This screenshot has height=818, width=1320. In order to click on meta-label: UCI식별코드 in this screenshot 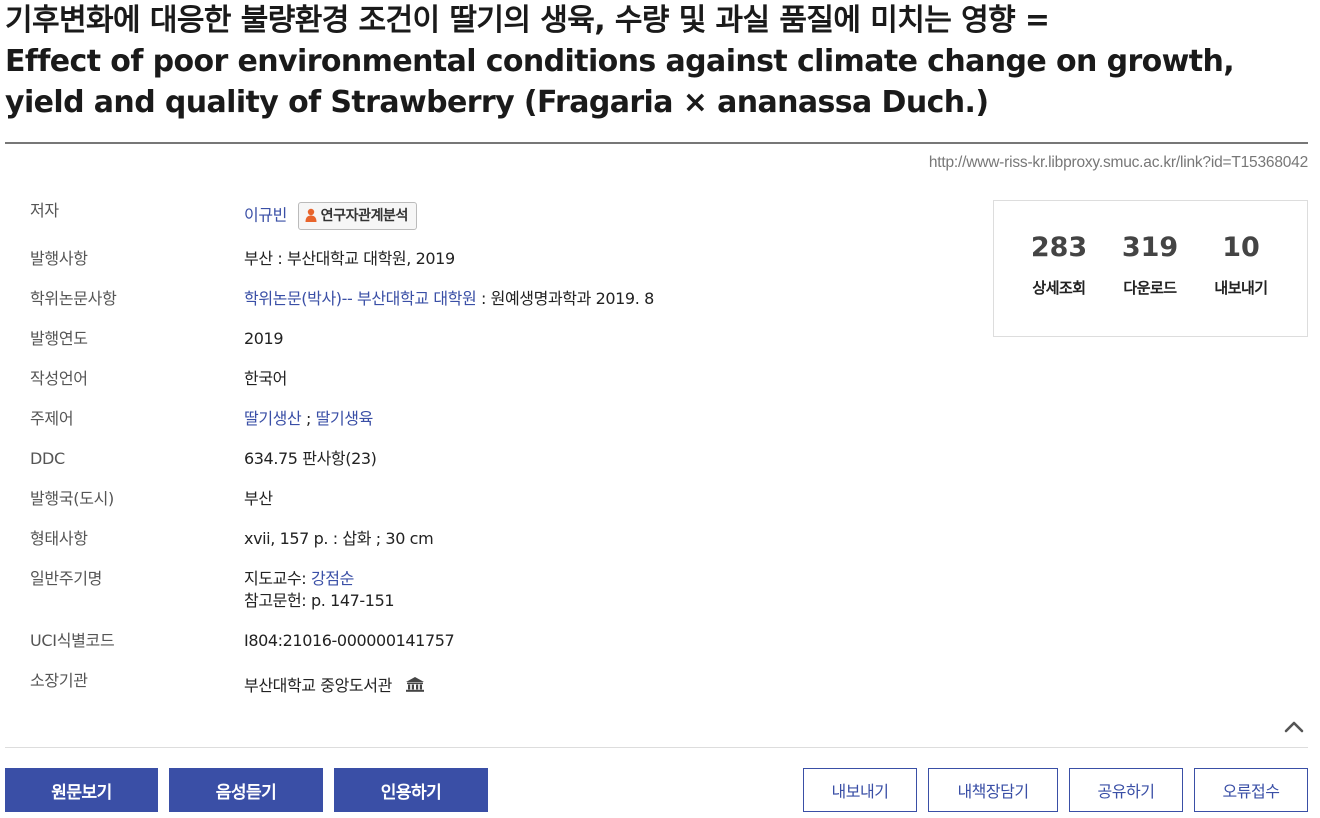, I will do `click(72, 640)`.